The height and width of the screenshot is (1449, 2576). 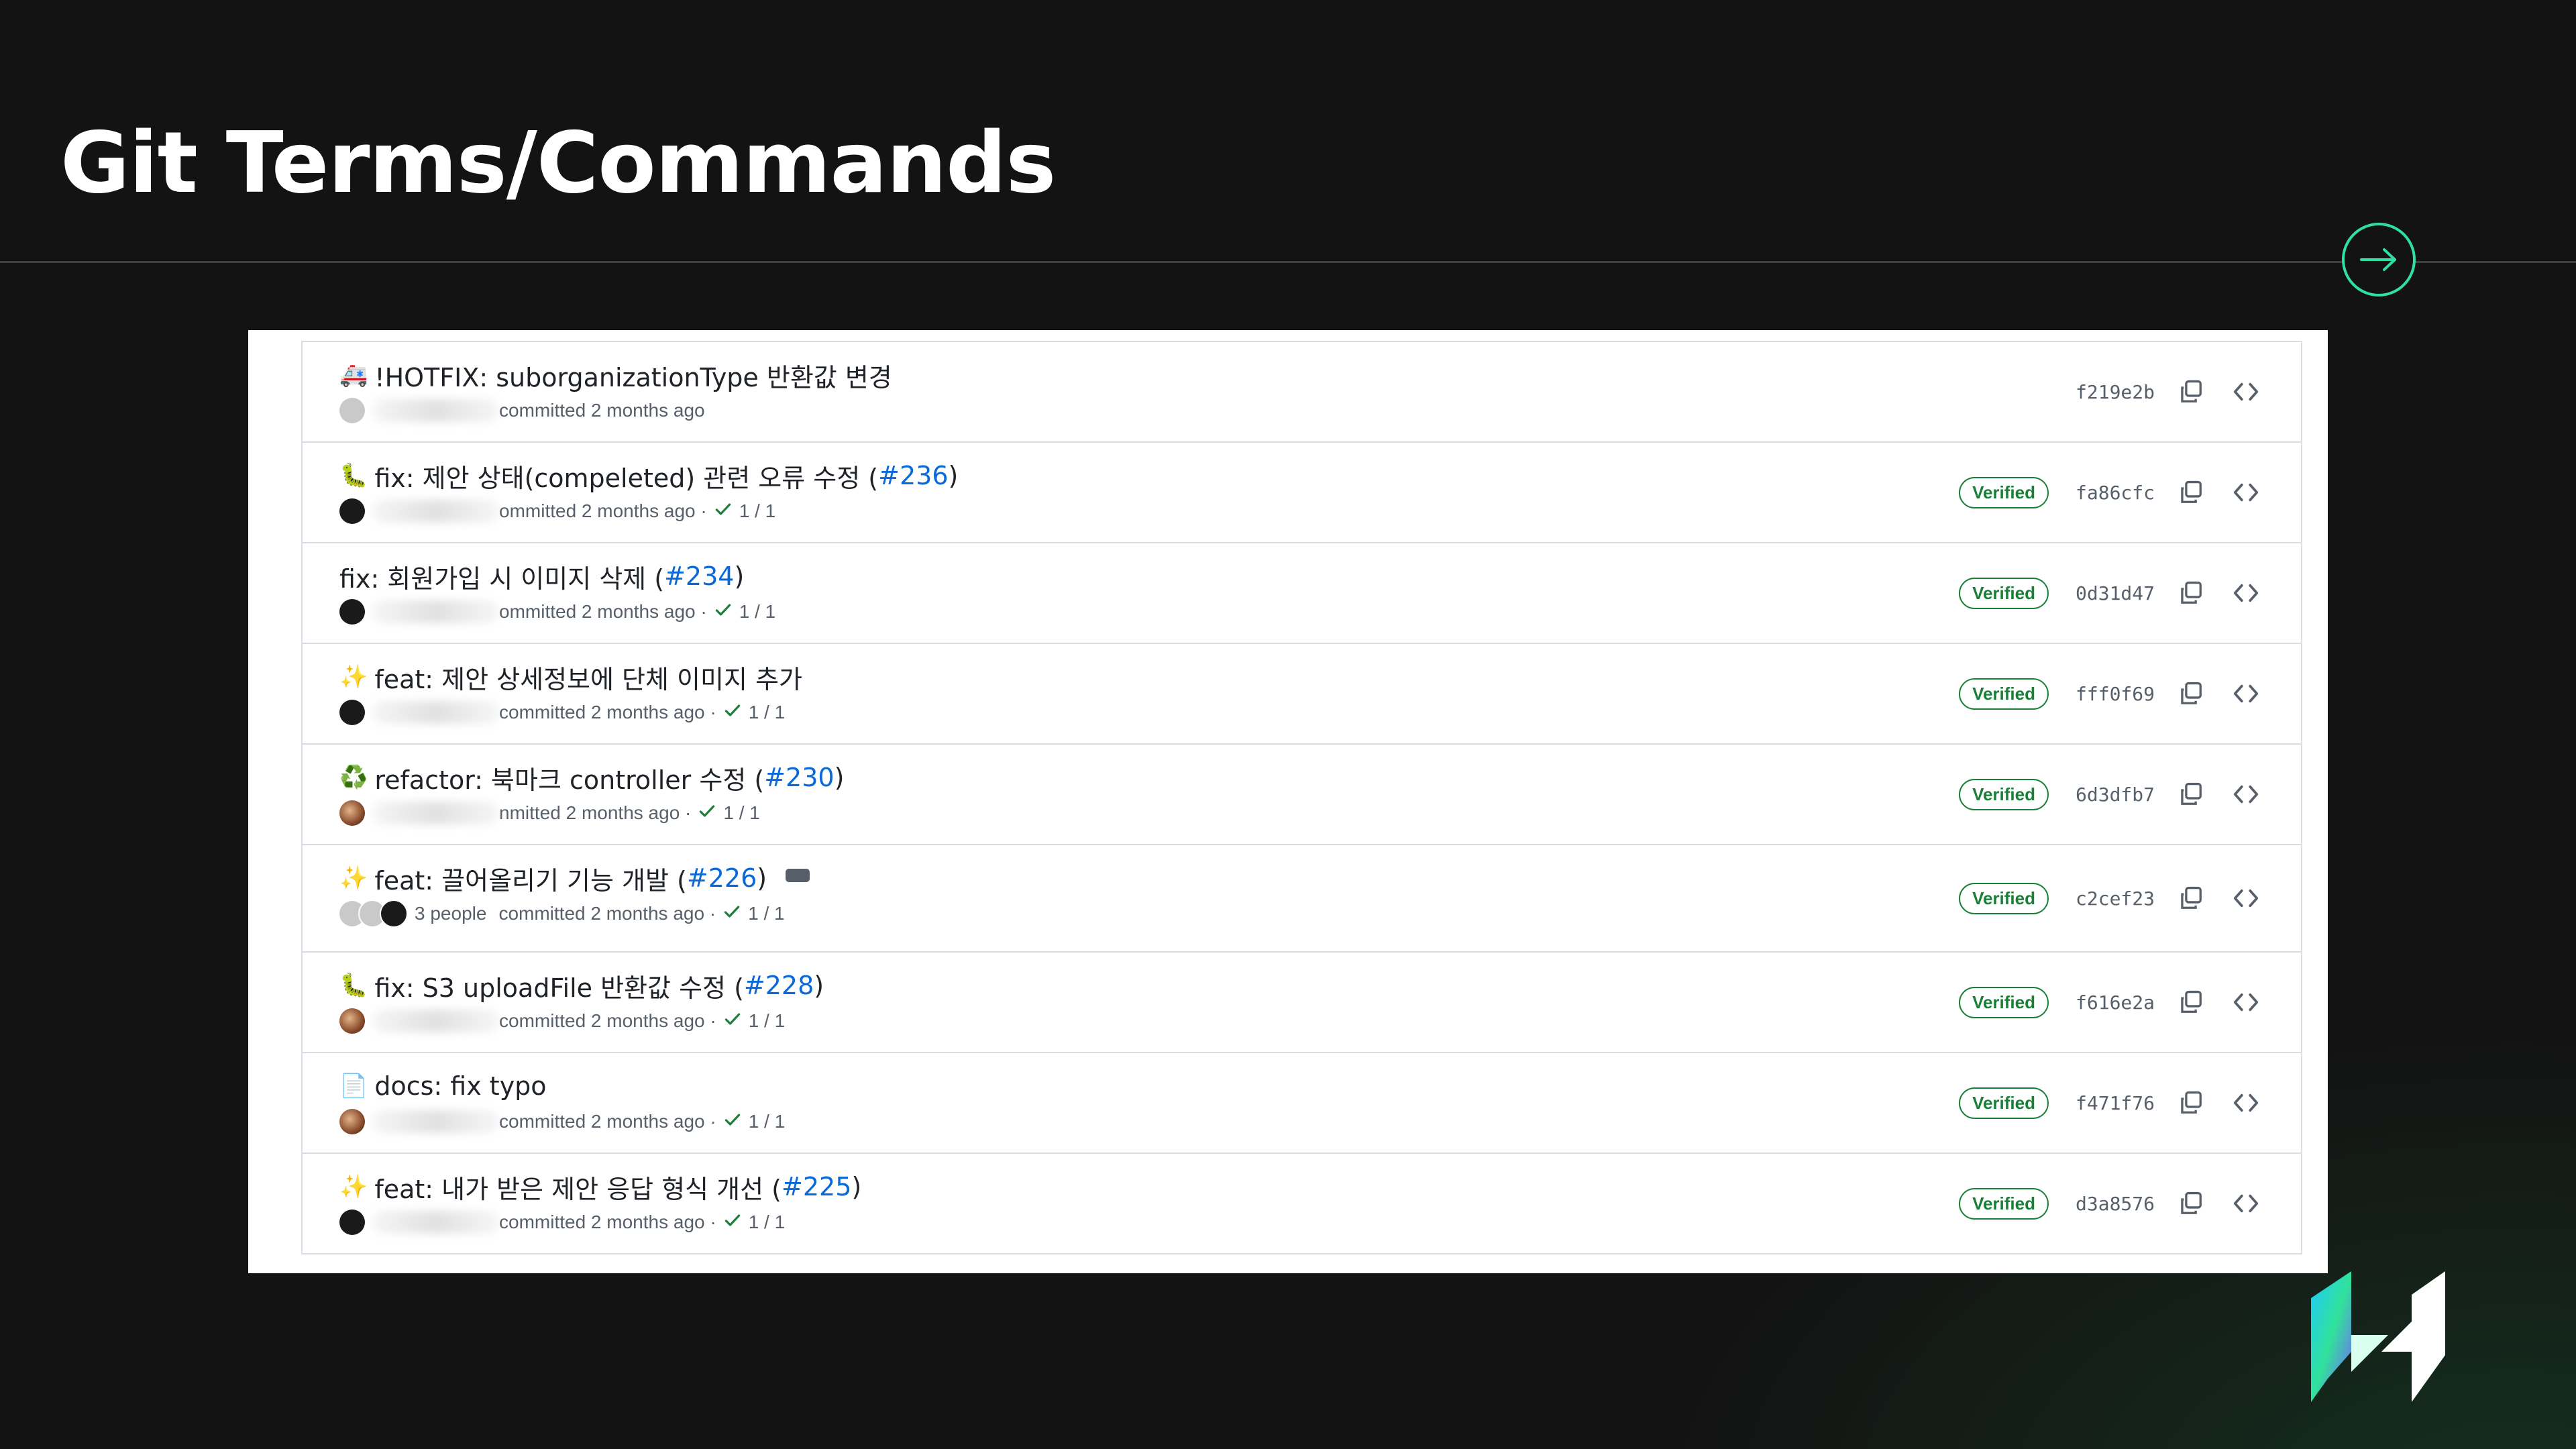 What do you see at coordinates (1085, 777) in the screenshot?
I see `commit-title: ♻️ refactor: 북마크 controller 수정 (#230)` at bounding box center [1085, 777].